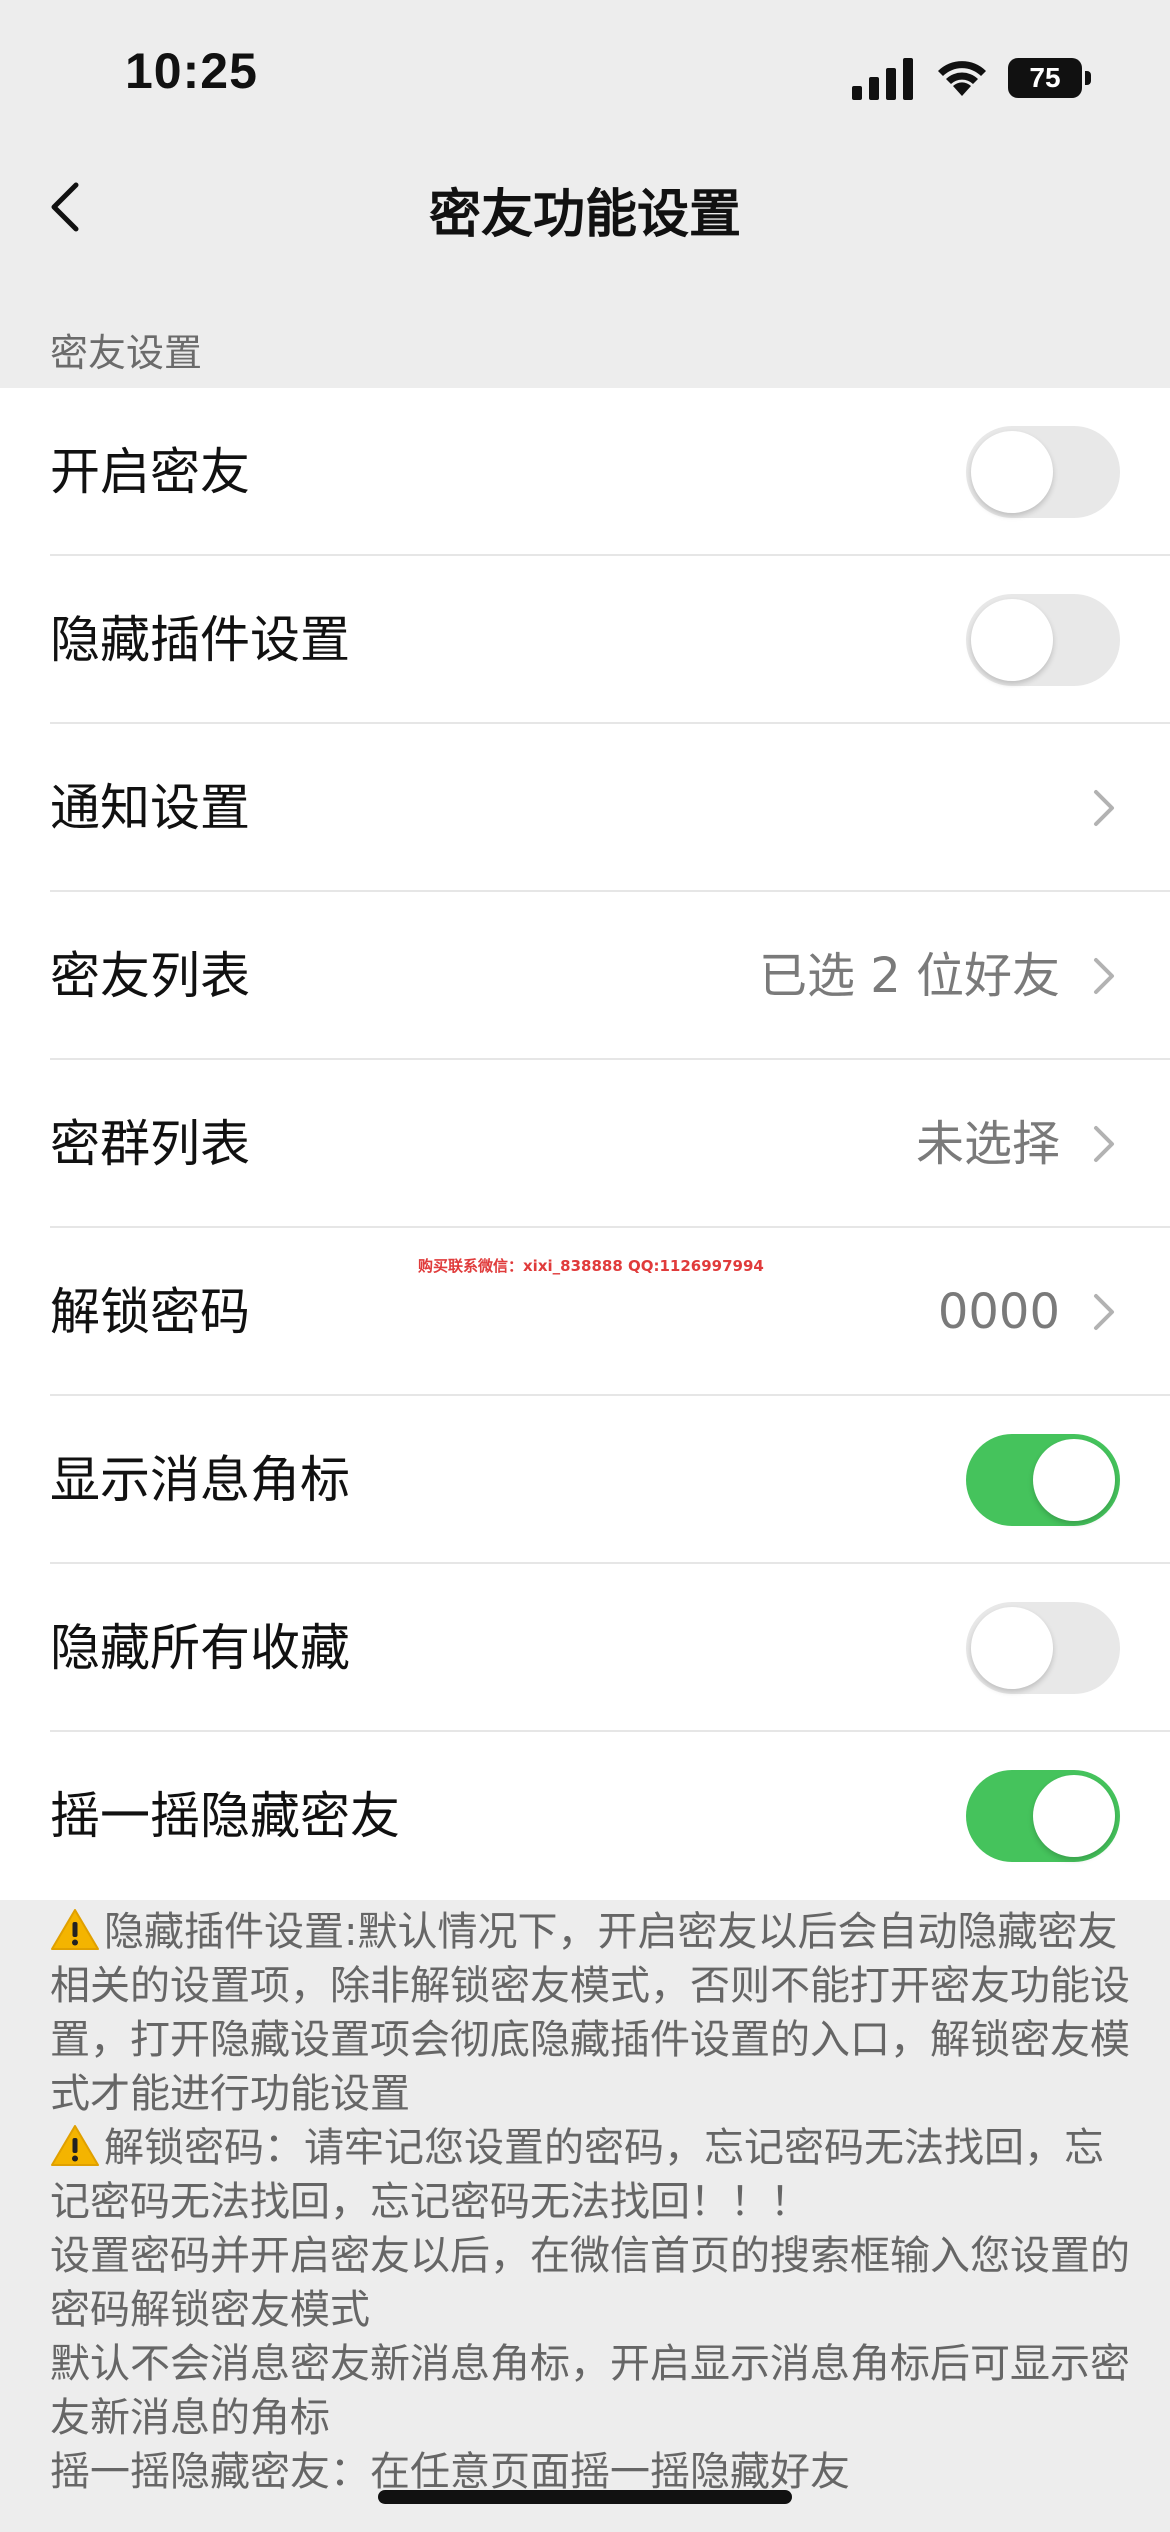 The width and height of the screenshot is (1170, 2532). What do you see at coordinates (150, 472) in the screenshot?
I see `row-label: 开启密友` at bounding box center [150, 472].